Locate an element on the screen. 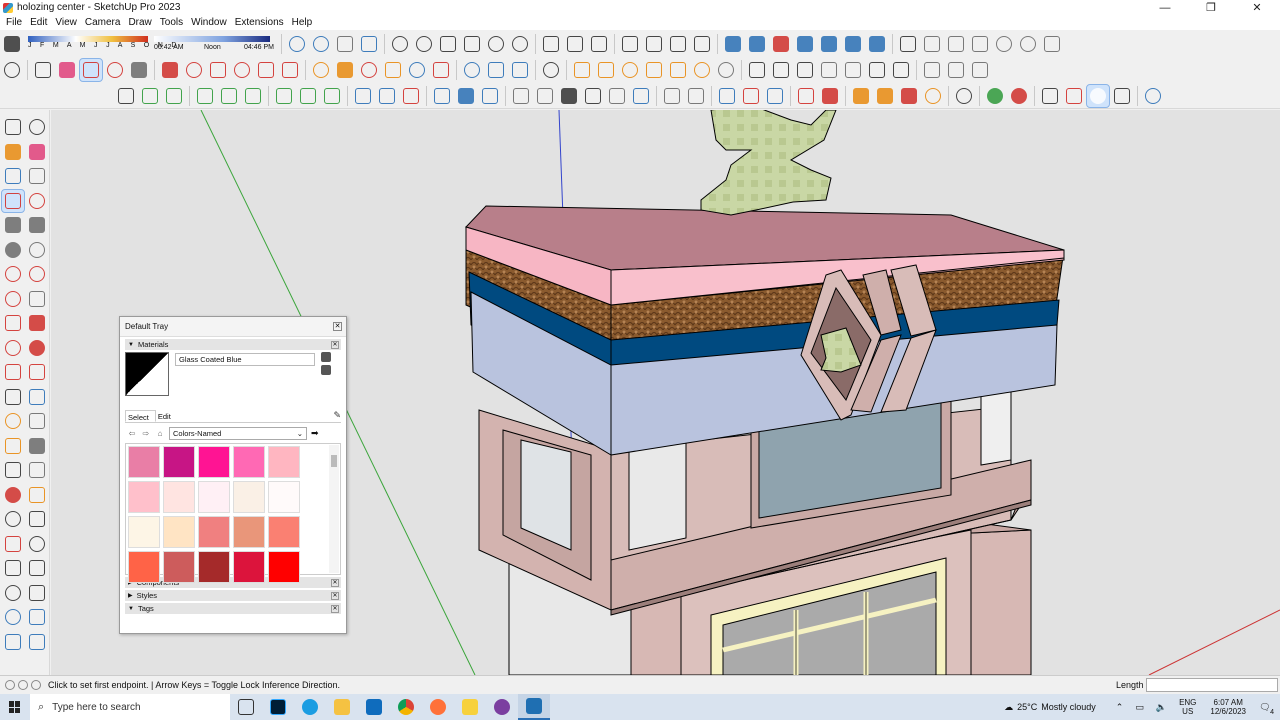 The image size is (1280, 720). language-indicator: ENG US is located at coordinates (1187, 707).